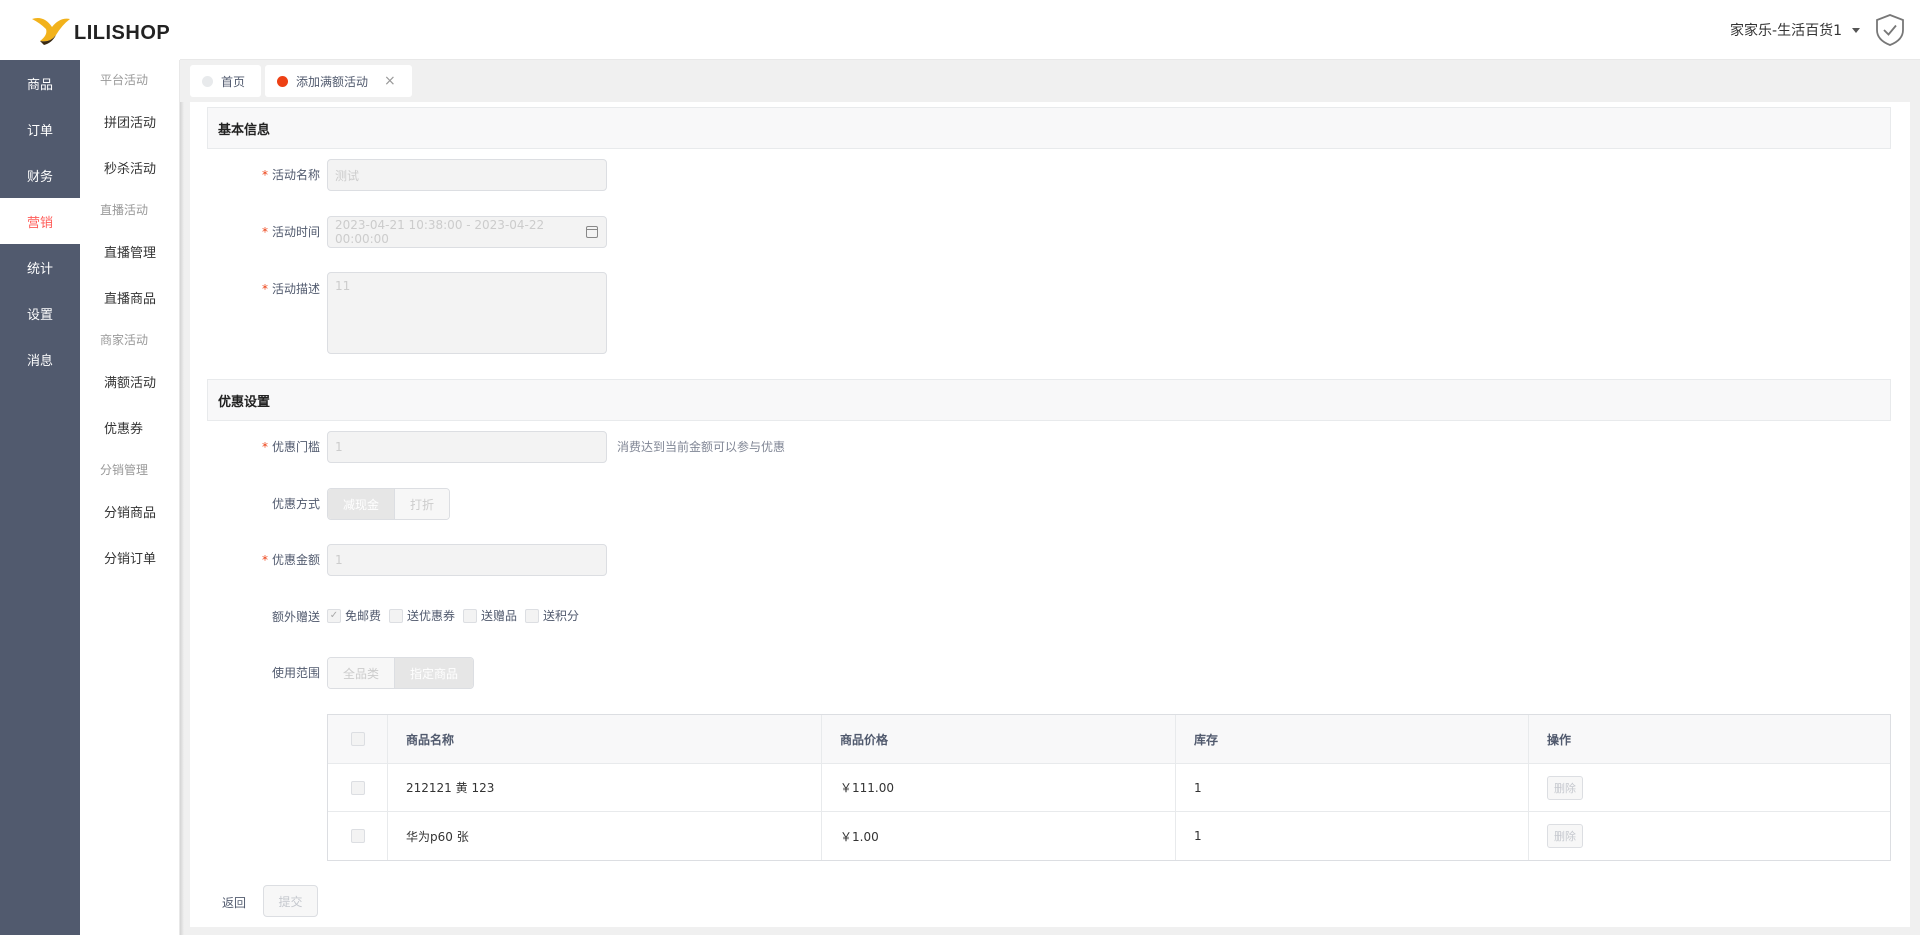  Describe the element at coordinates (605, 739) in the screenshot. I see `column-header: 商品名称` at that location.